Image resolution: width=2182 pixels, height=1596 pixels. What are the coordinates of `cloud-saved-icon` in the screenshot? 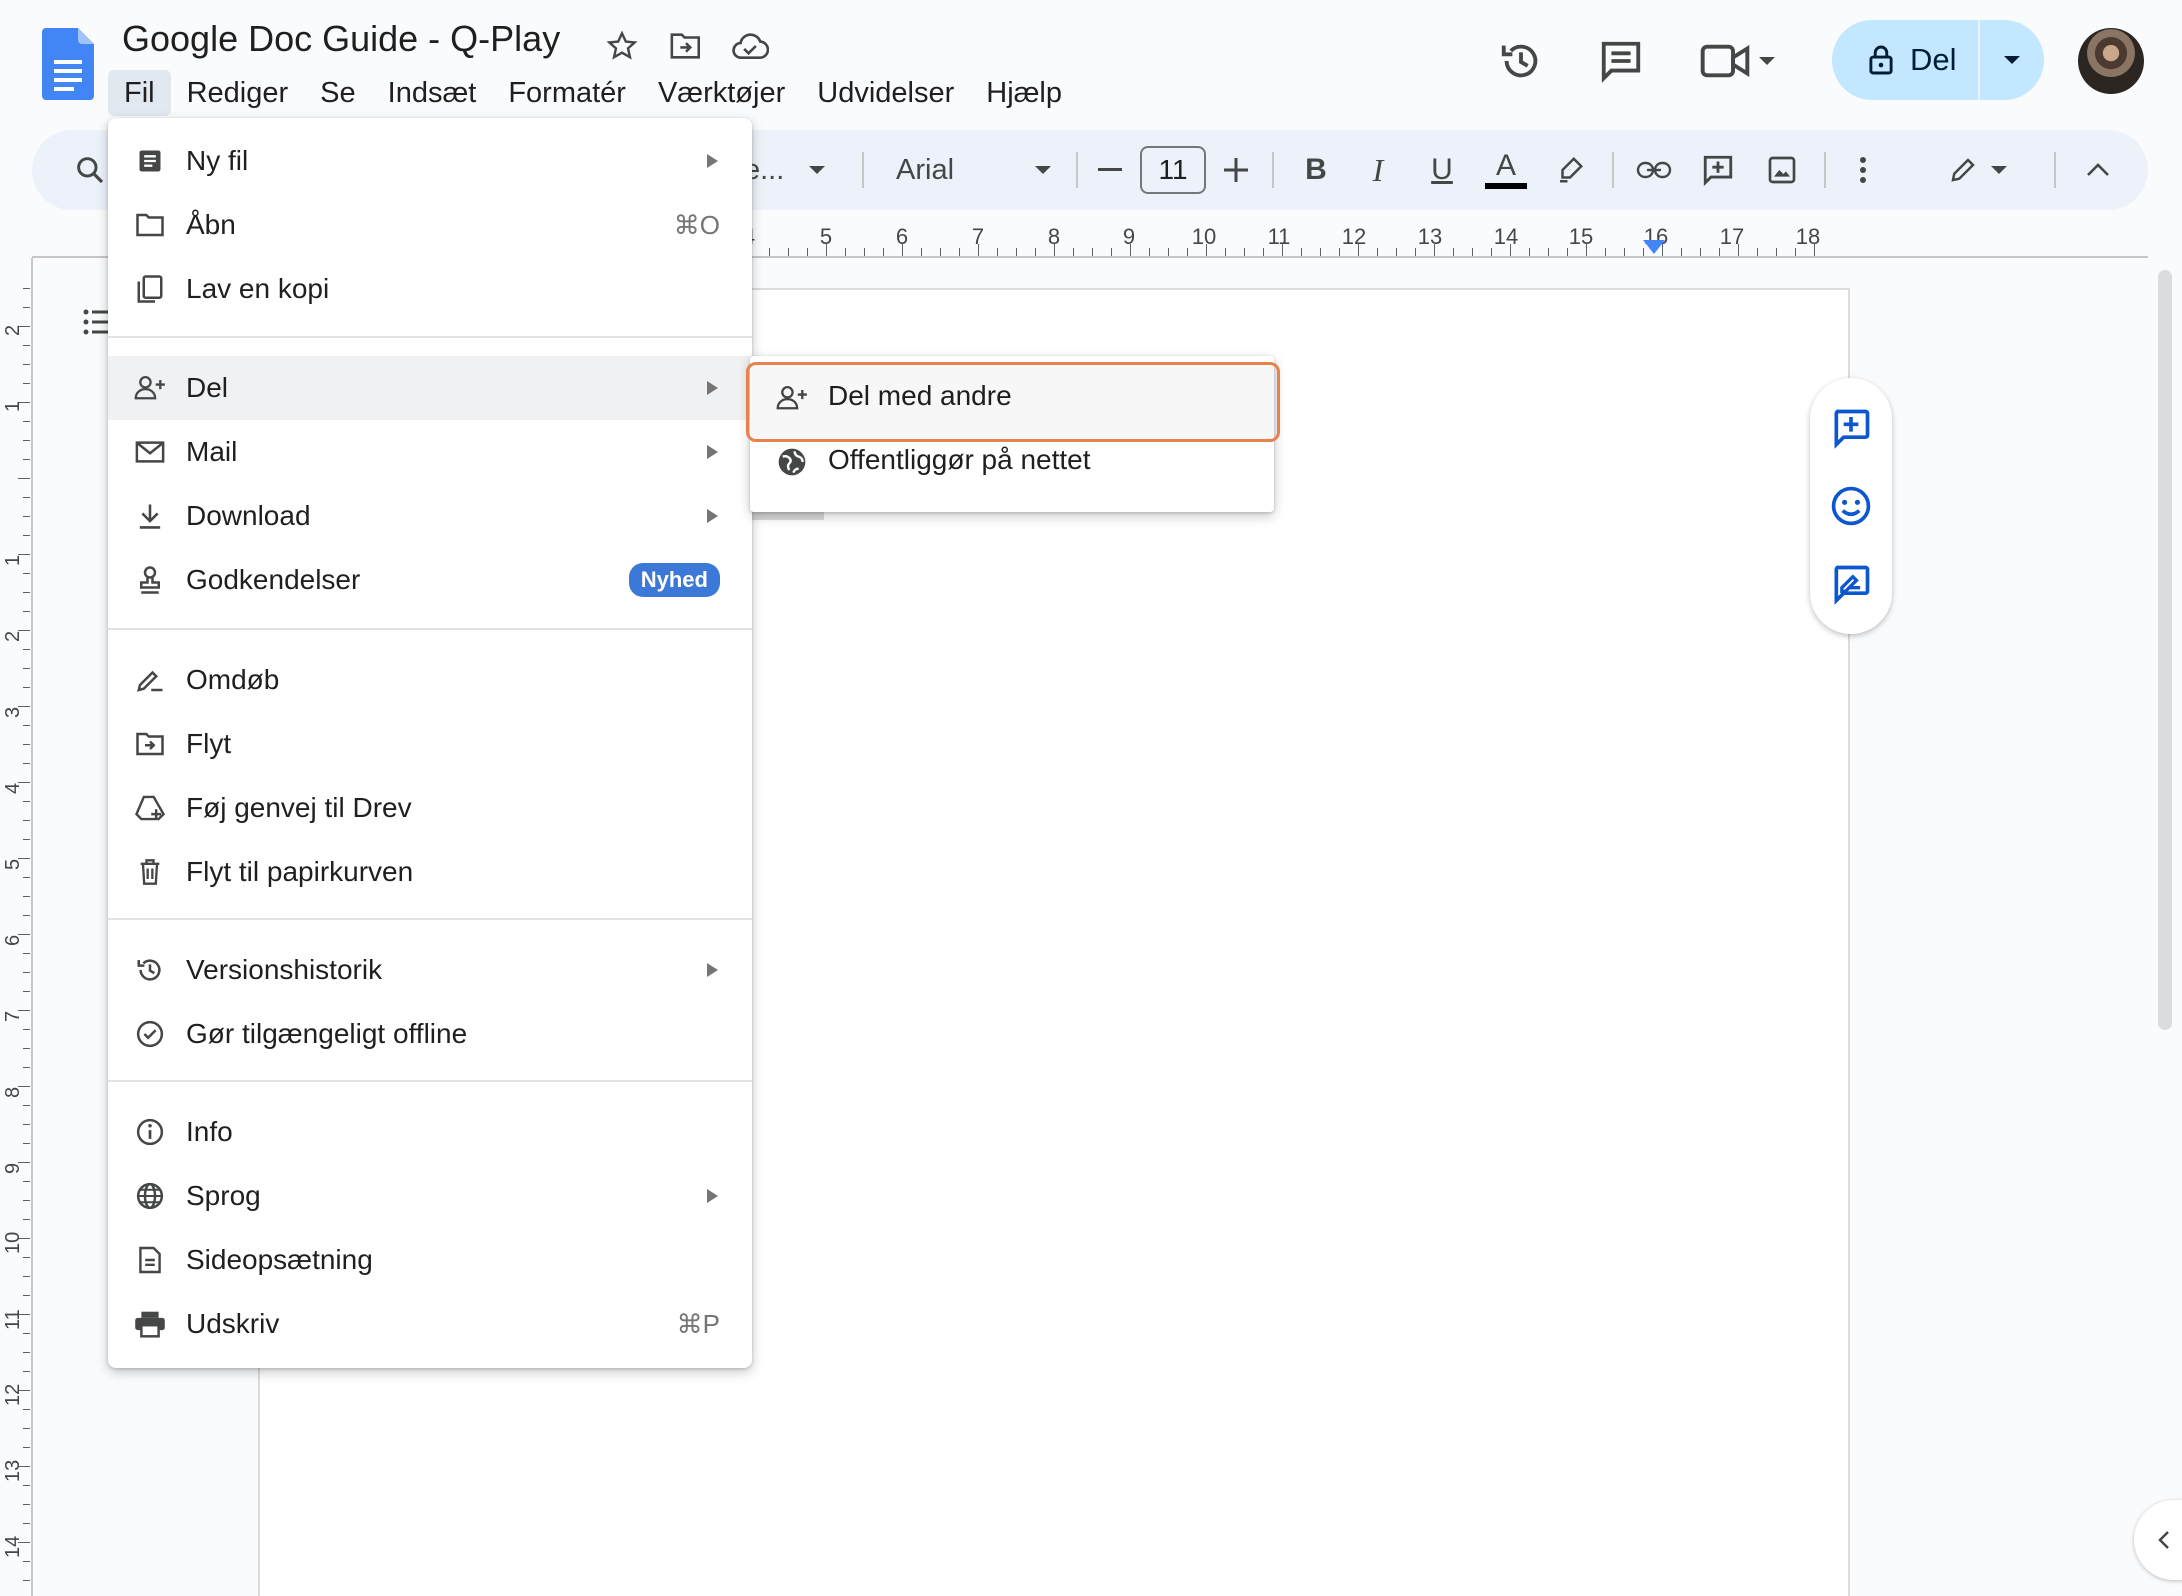 It's located at (750, 46).